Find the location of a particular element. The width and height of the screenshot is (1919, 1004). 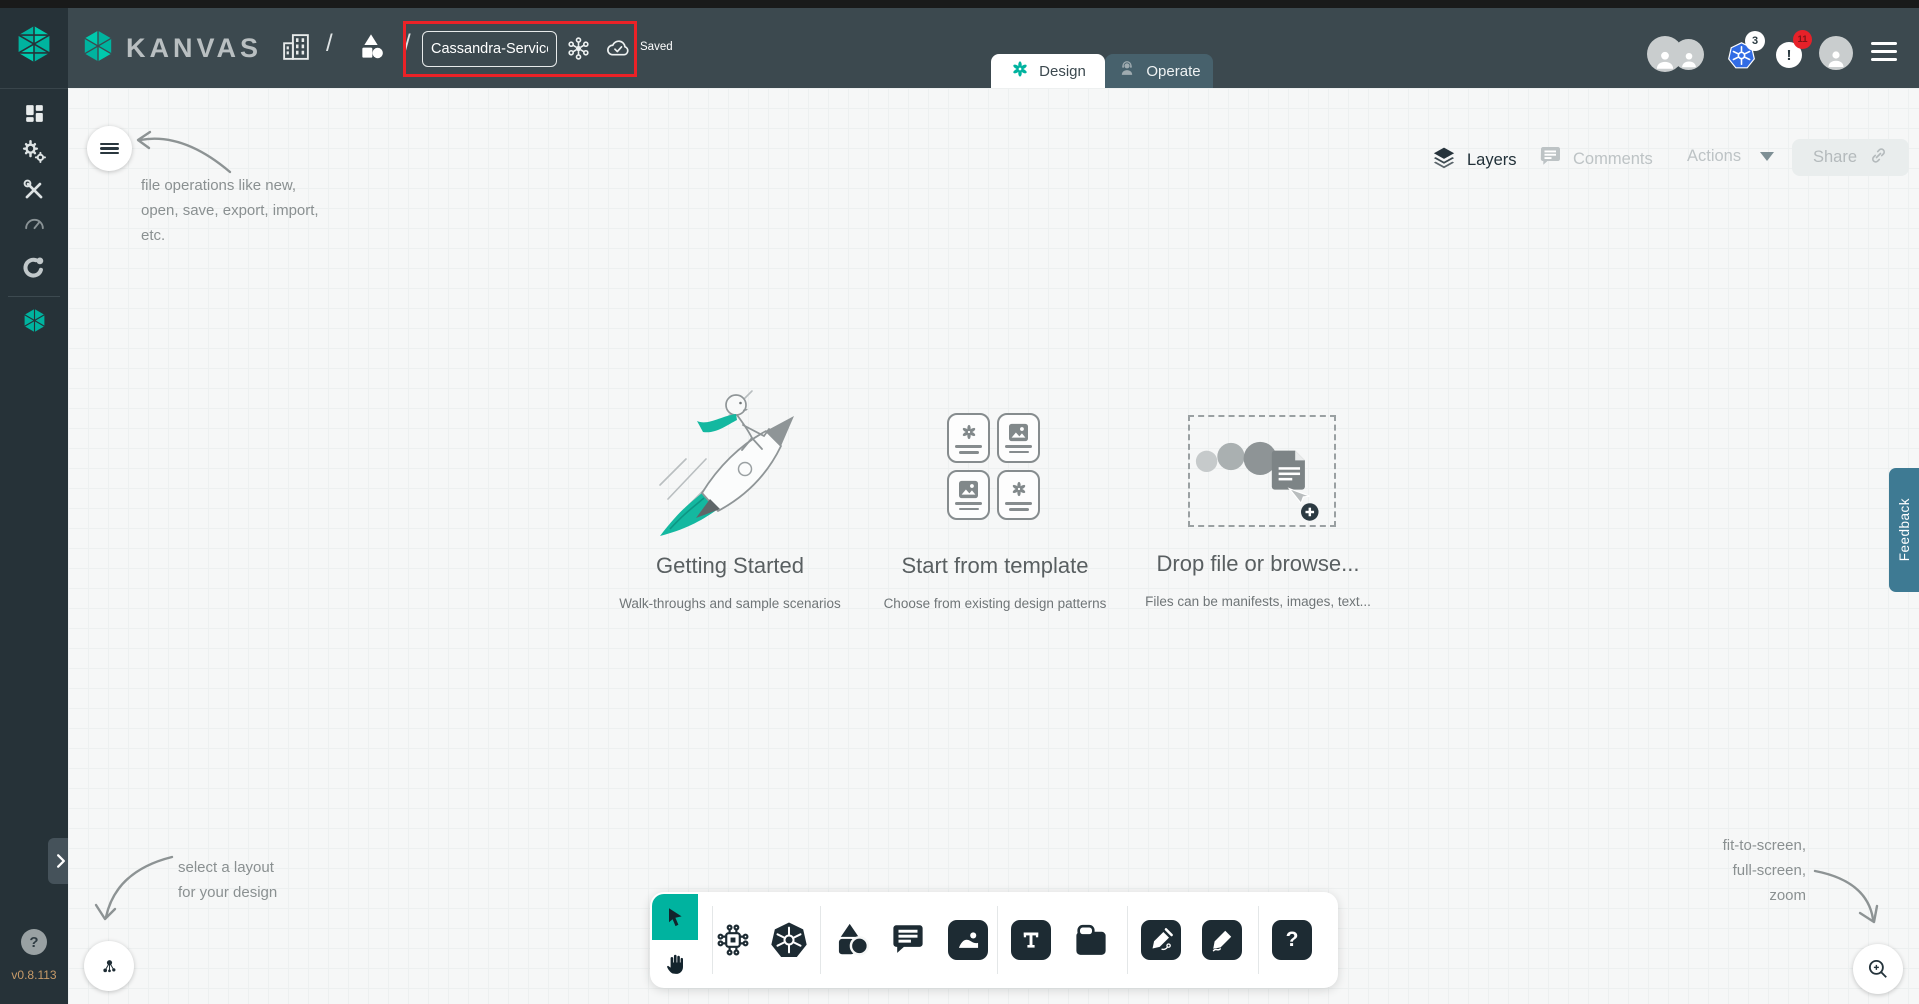

design-name-input is located at coordinates (489, 49).